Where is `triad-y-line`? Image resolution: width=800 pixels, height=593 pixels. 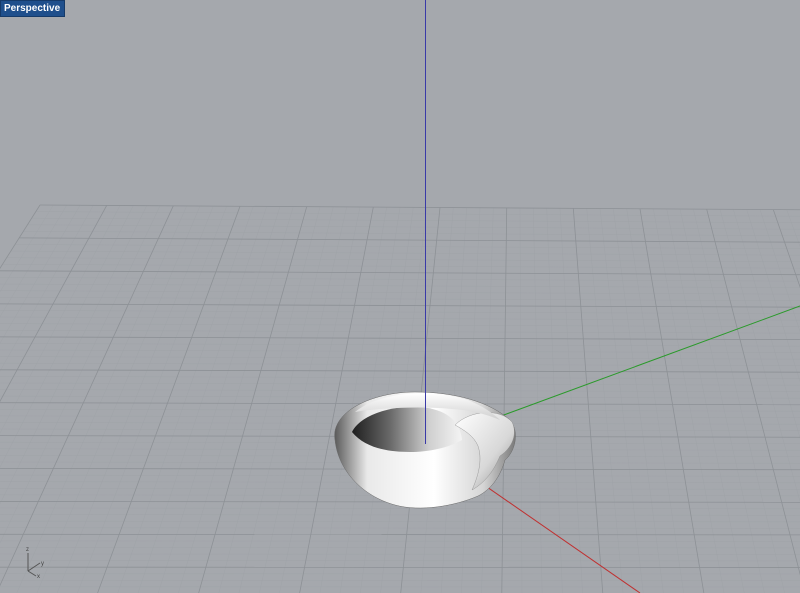
triad-y-line is located at coordinates (34, 567).